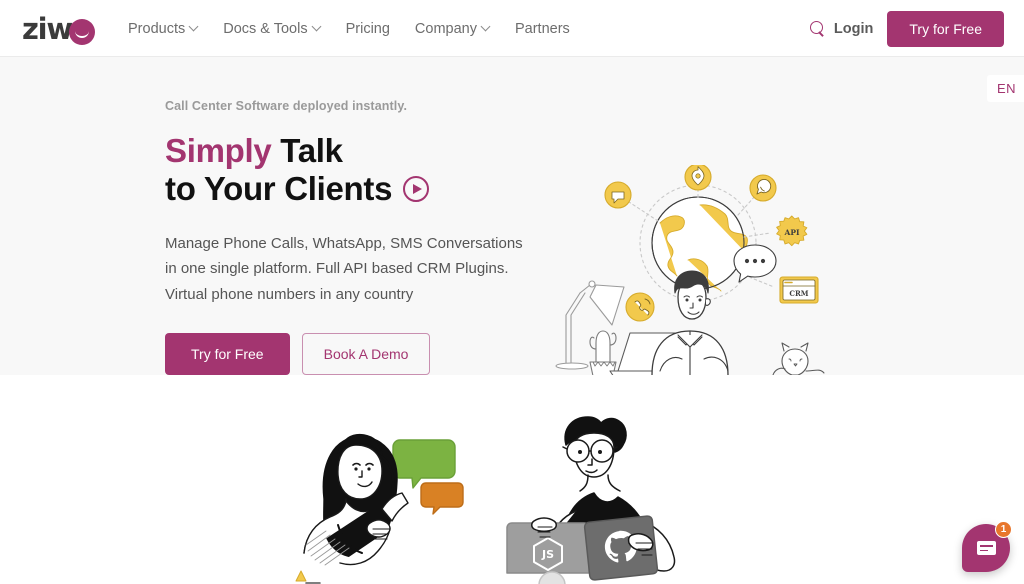 The width and height of the screenshot is (1024, 584). What do you see at coordinates (547, 554) in the screenshot?
I see `svg-text: JS` at bounding box center [547, 554].